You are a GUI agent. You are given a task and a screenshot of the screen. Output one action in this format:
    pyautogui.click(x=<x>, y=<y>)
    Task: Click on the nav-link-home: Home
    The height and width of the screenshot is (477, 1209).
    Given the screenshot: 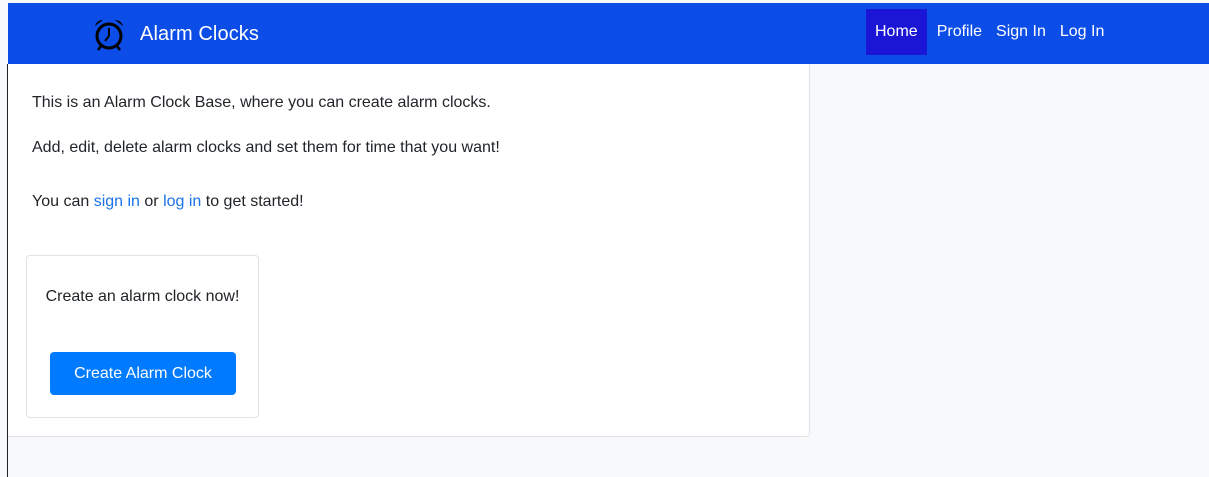 What is the action you would take?
    pyautogui.click(x=896, y=32)
    